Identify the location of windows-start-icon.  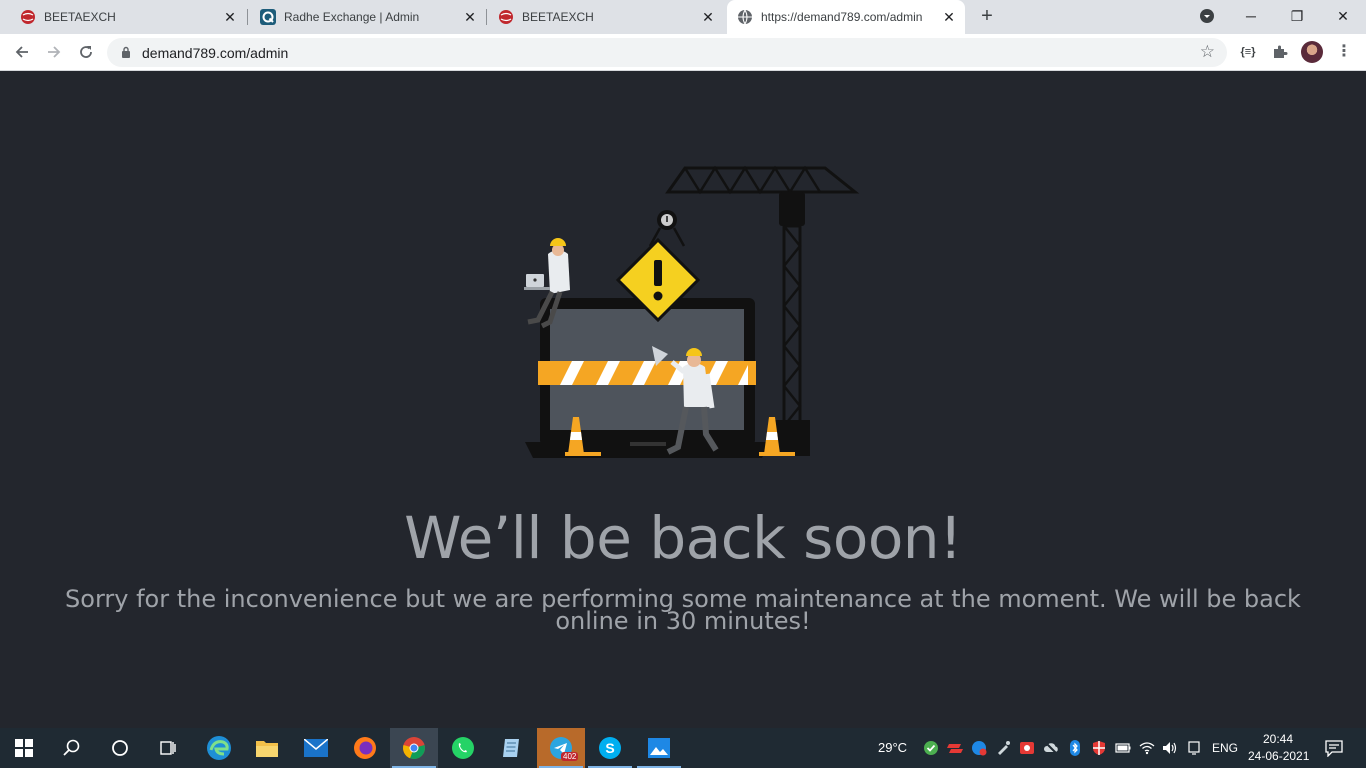
(24, 748).